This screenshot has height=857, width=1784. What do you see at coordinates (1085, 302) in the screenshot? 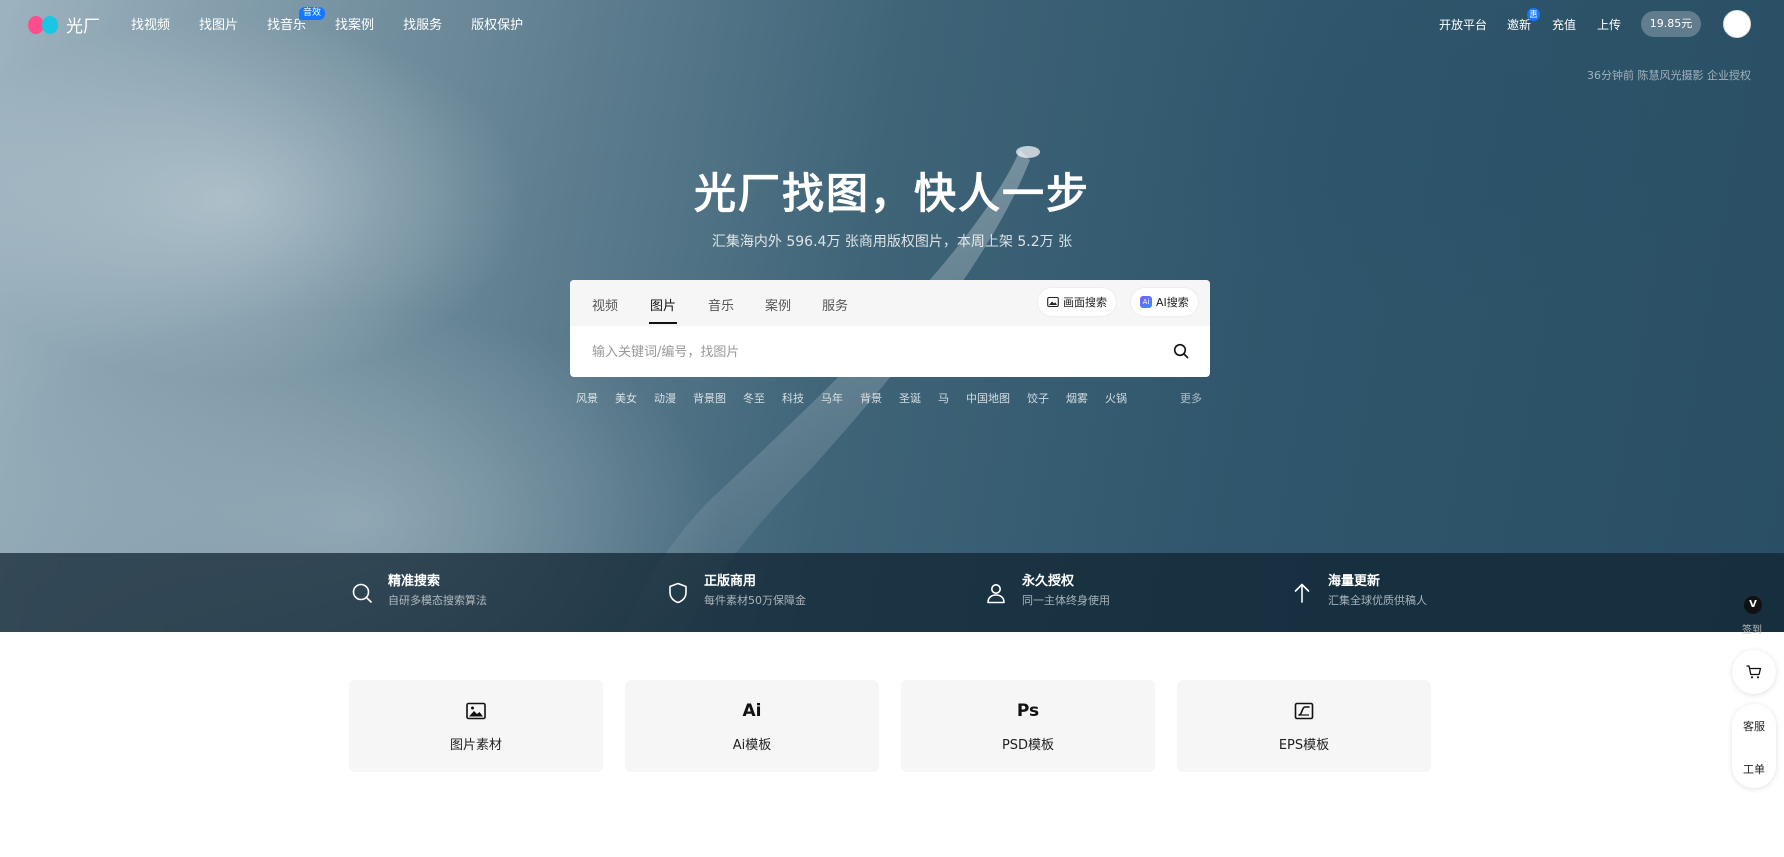
I see `image-search-label: 画面搜索` at bounding box center [1085, 302].